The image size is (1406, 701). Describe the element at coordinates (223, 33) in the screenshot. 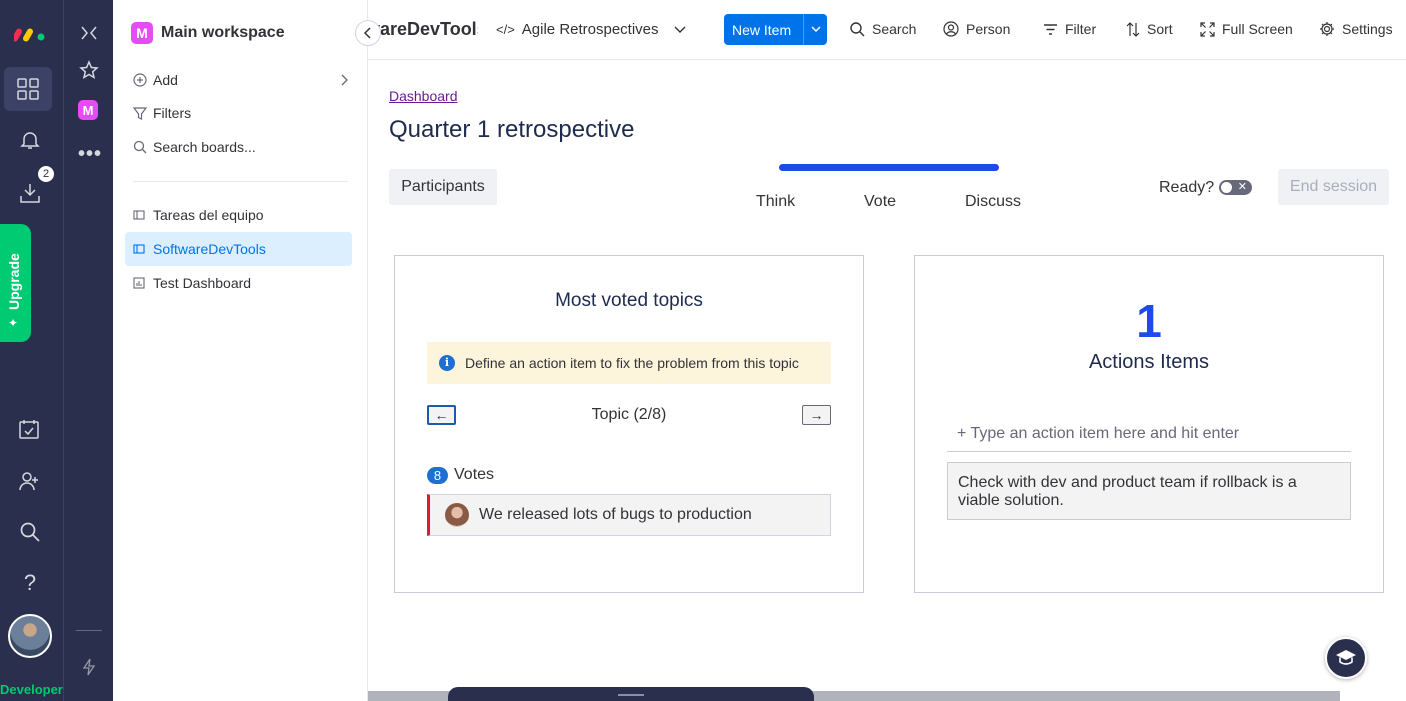

I see `workspace-title: Main workspace` at that location.